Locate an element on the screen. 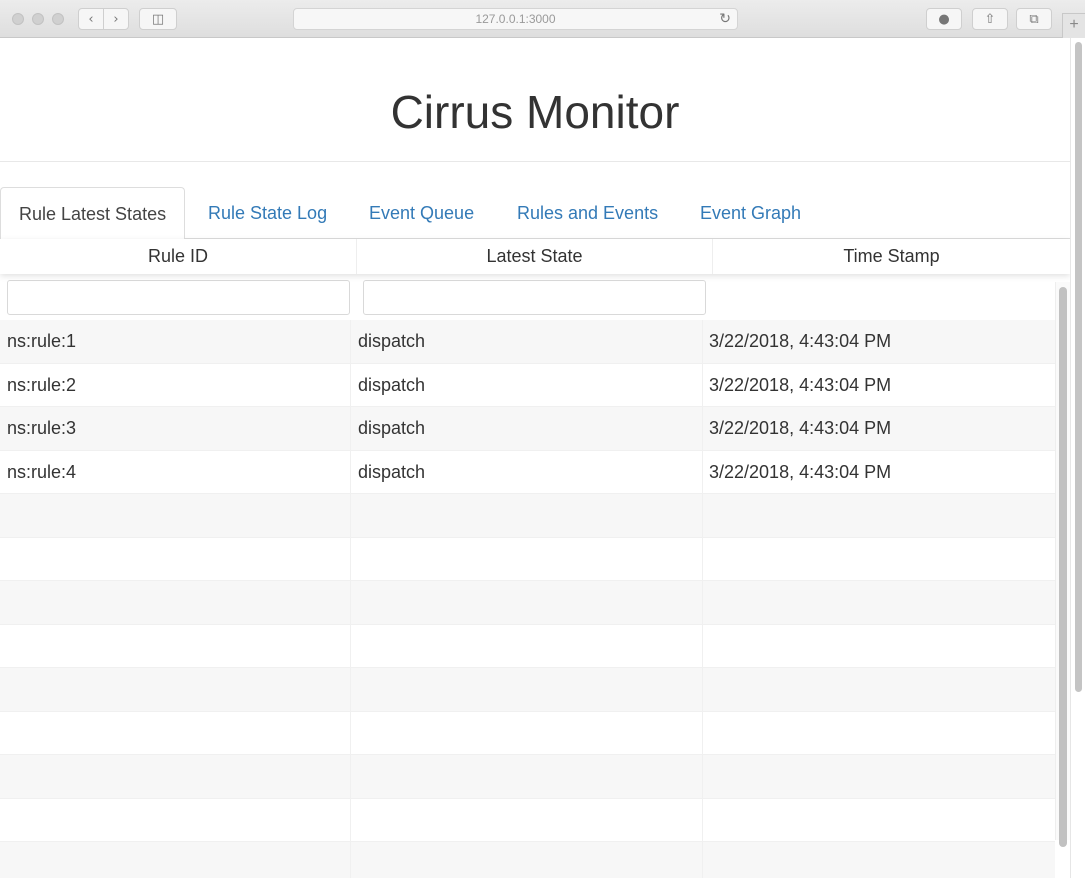 This screenshot has width=1085, height=878. latest-state-filter-input is located at coordinates (534, 297).